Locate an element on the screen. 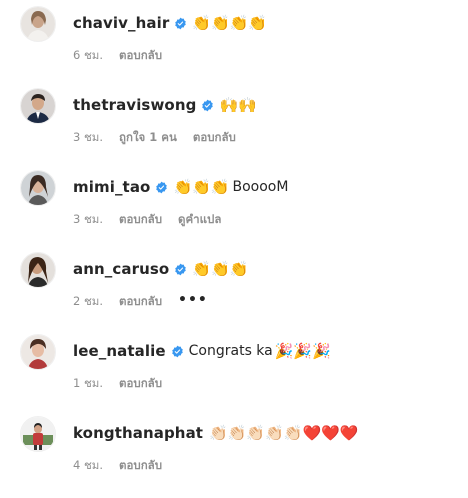  comment-meta: 3 ชม. ถูกใจ 1 คน ตอบกลับ is located at coordinates (162, 138).